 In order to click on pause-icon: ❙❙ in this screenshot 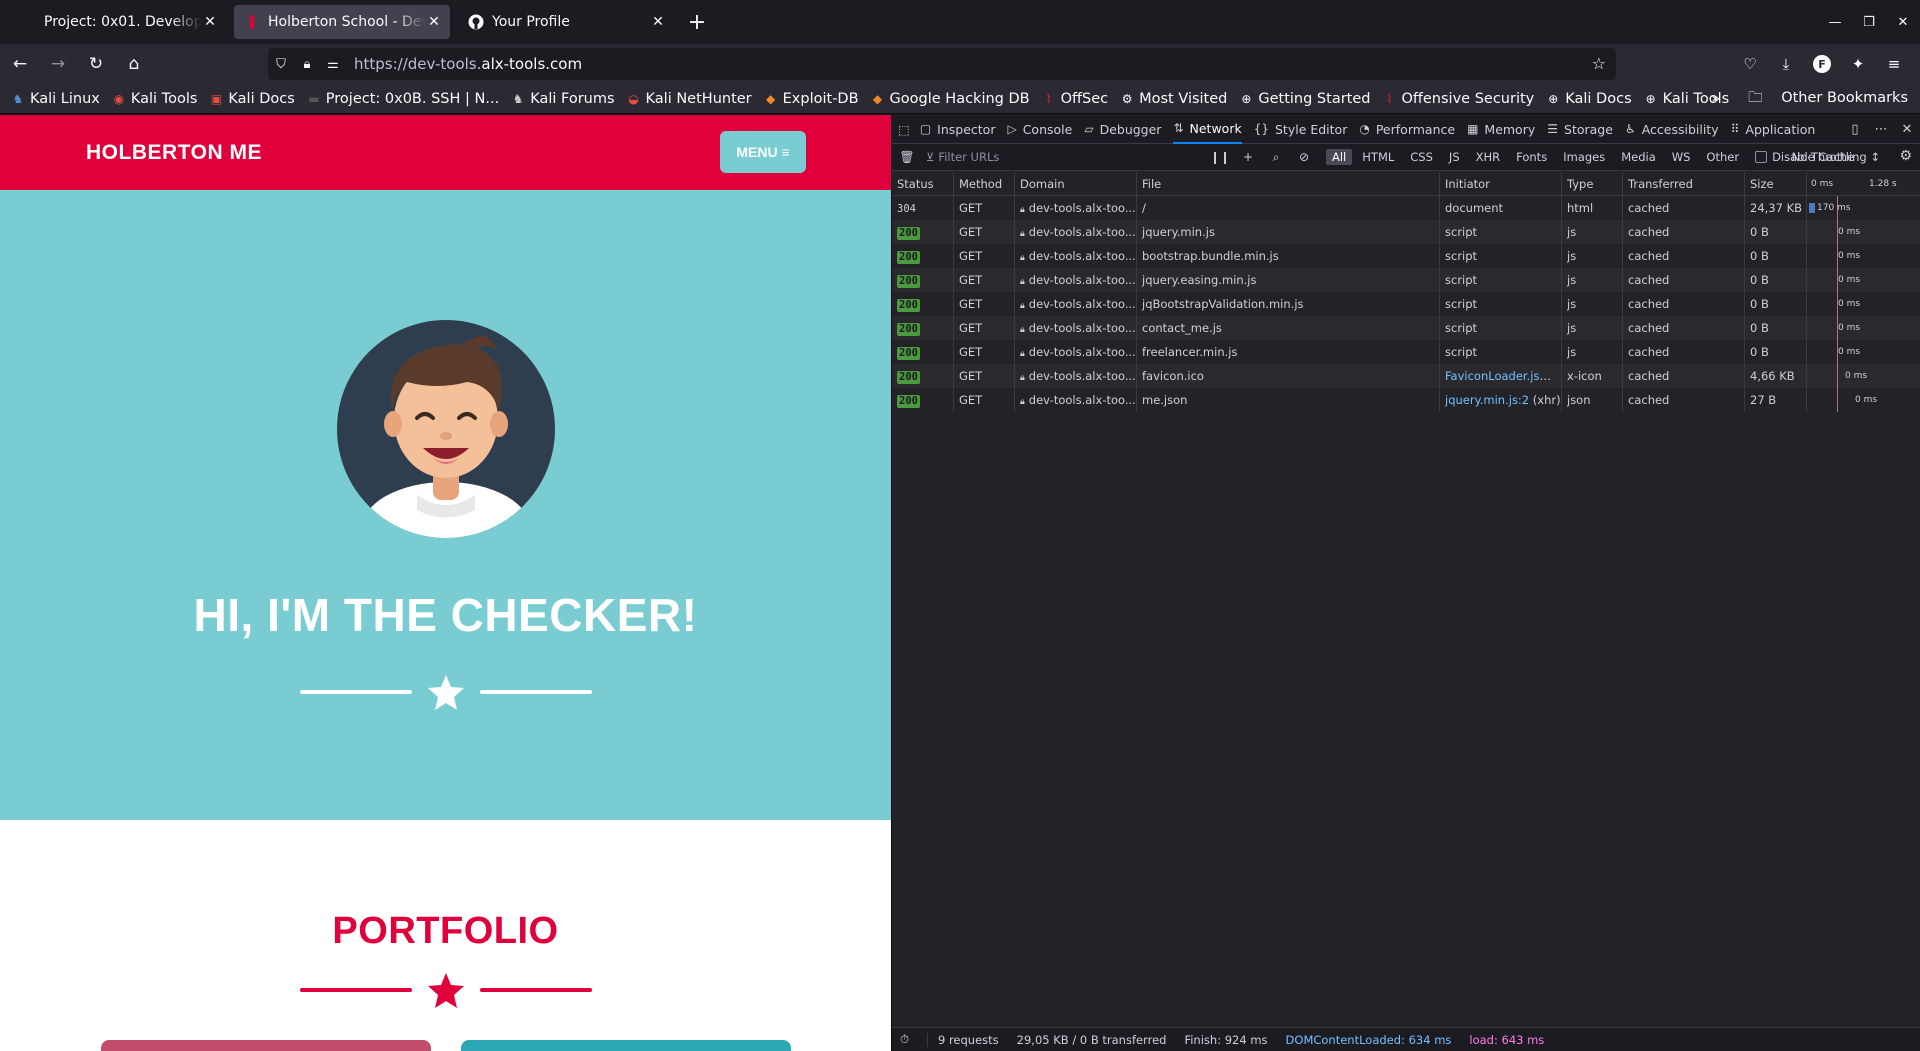, I will do `click(1220, 157)`.